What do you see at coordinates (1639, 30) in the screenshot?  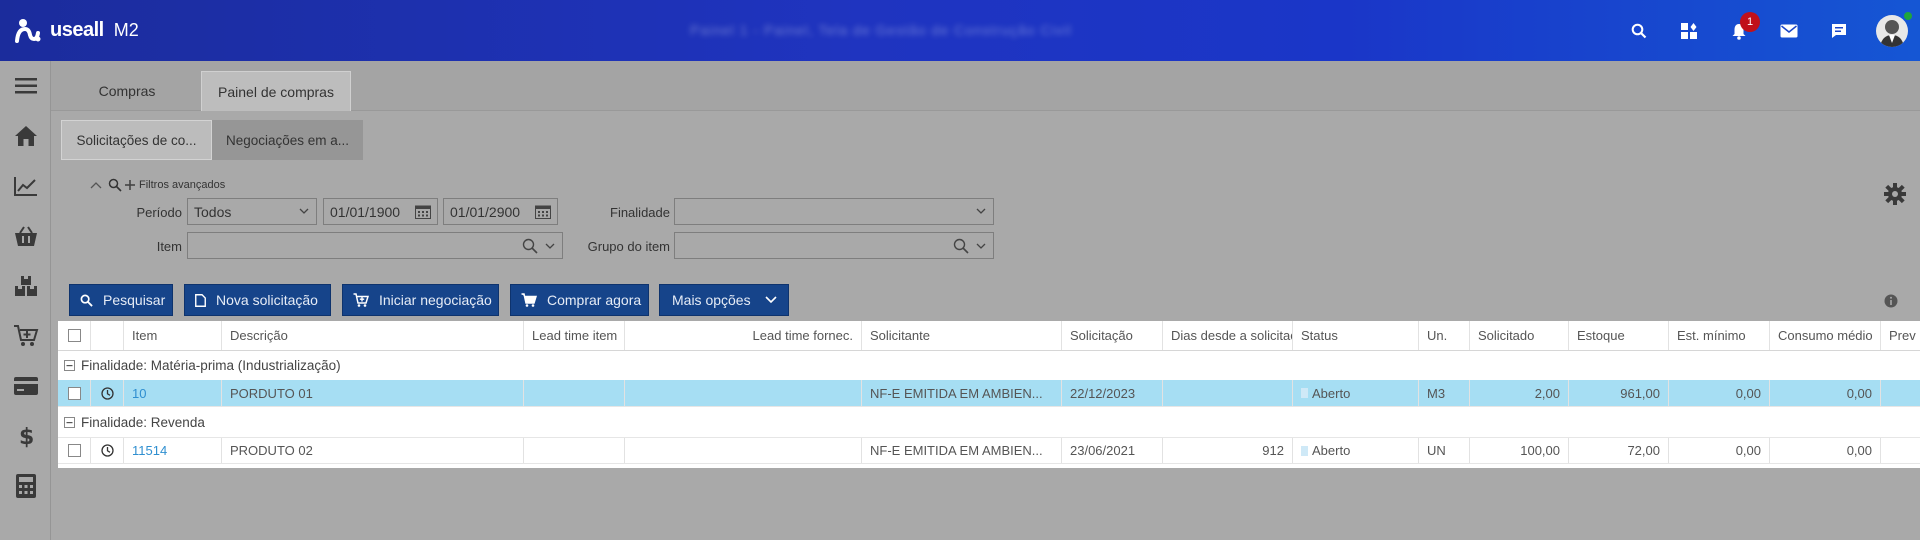 I see `search-button` at bounding box center [1639, 30].